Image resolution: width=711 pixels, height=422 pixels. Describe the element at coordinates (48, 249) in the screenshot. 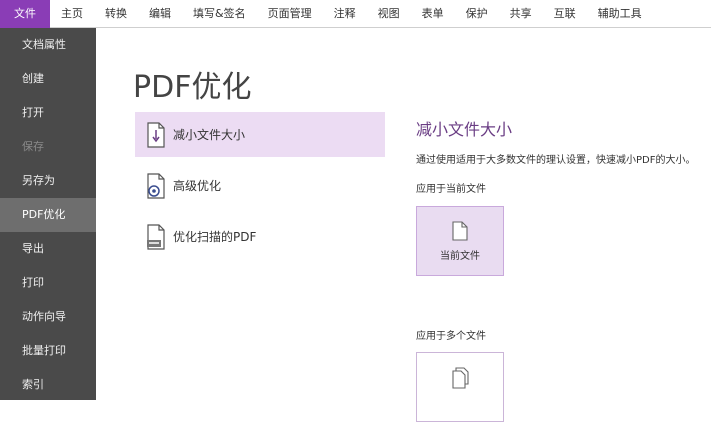

I see `sidebar-item-export: 导出` at that location.